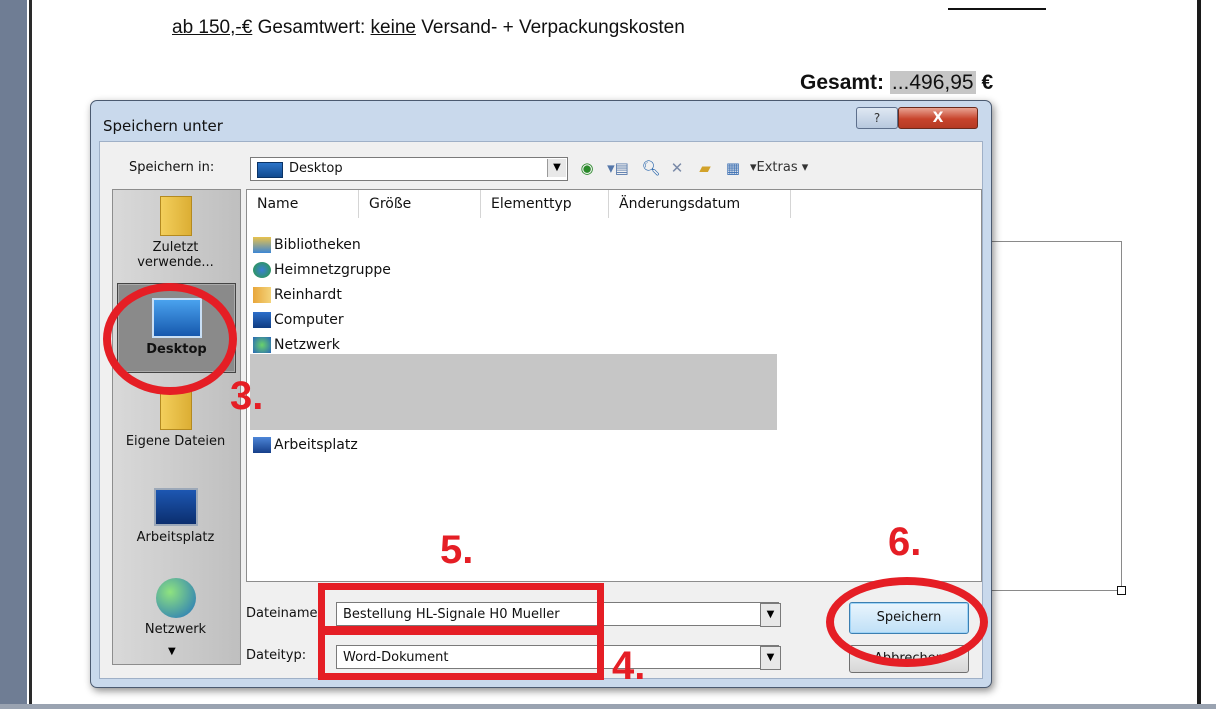  Describe the element at coordinates (262, 245) in the screenshot. I see `libraries-icon` at that location.